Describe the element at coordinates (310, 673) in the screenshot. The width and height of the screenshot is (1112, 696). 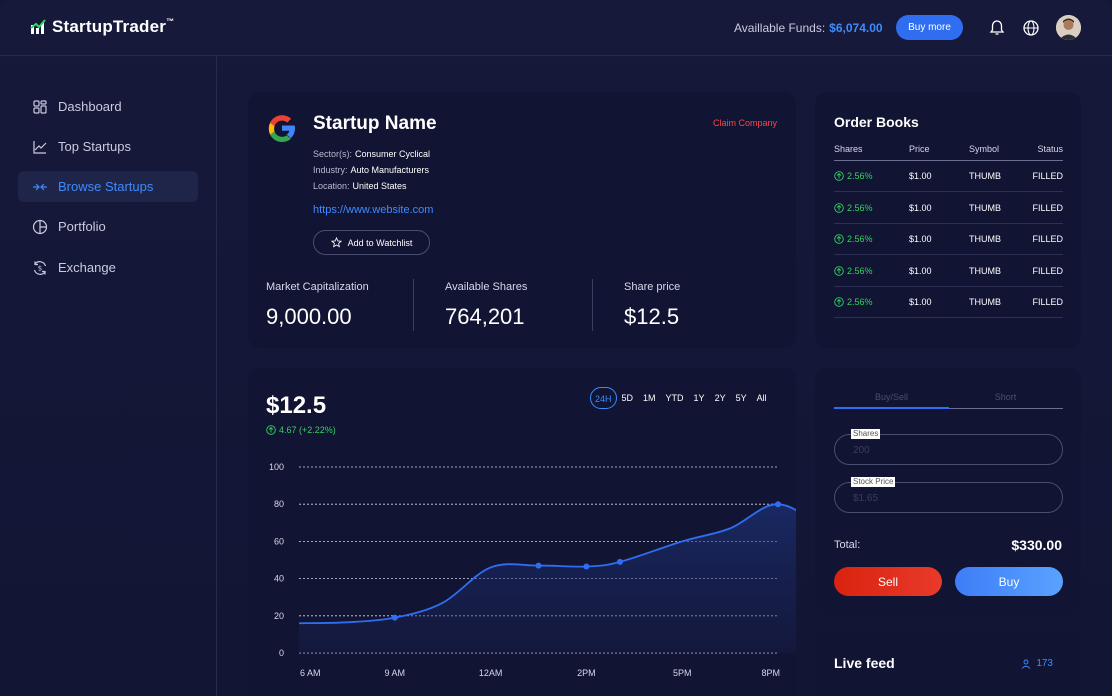
I see `x-tick-label: 6 AM` at that location.